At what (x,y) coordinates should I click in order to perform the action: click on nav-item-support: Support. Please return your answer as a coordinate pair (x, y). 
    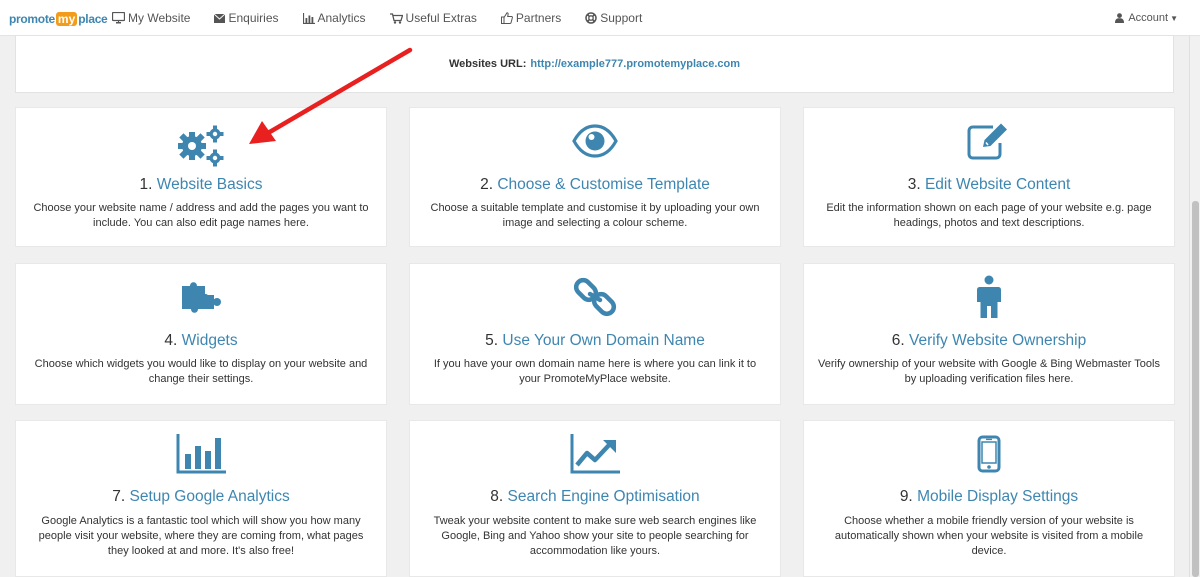
    Looking at the image, I should click on (613, 18).